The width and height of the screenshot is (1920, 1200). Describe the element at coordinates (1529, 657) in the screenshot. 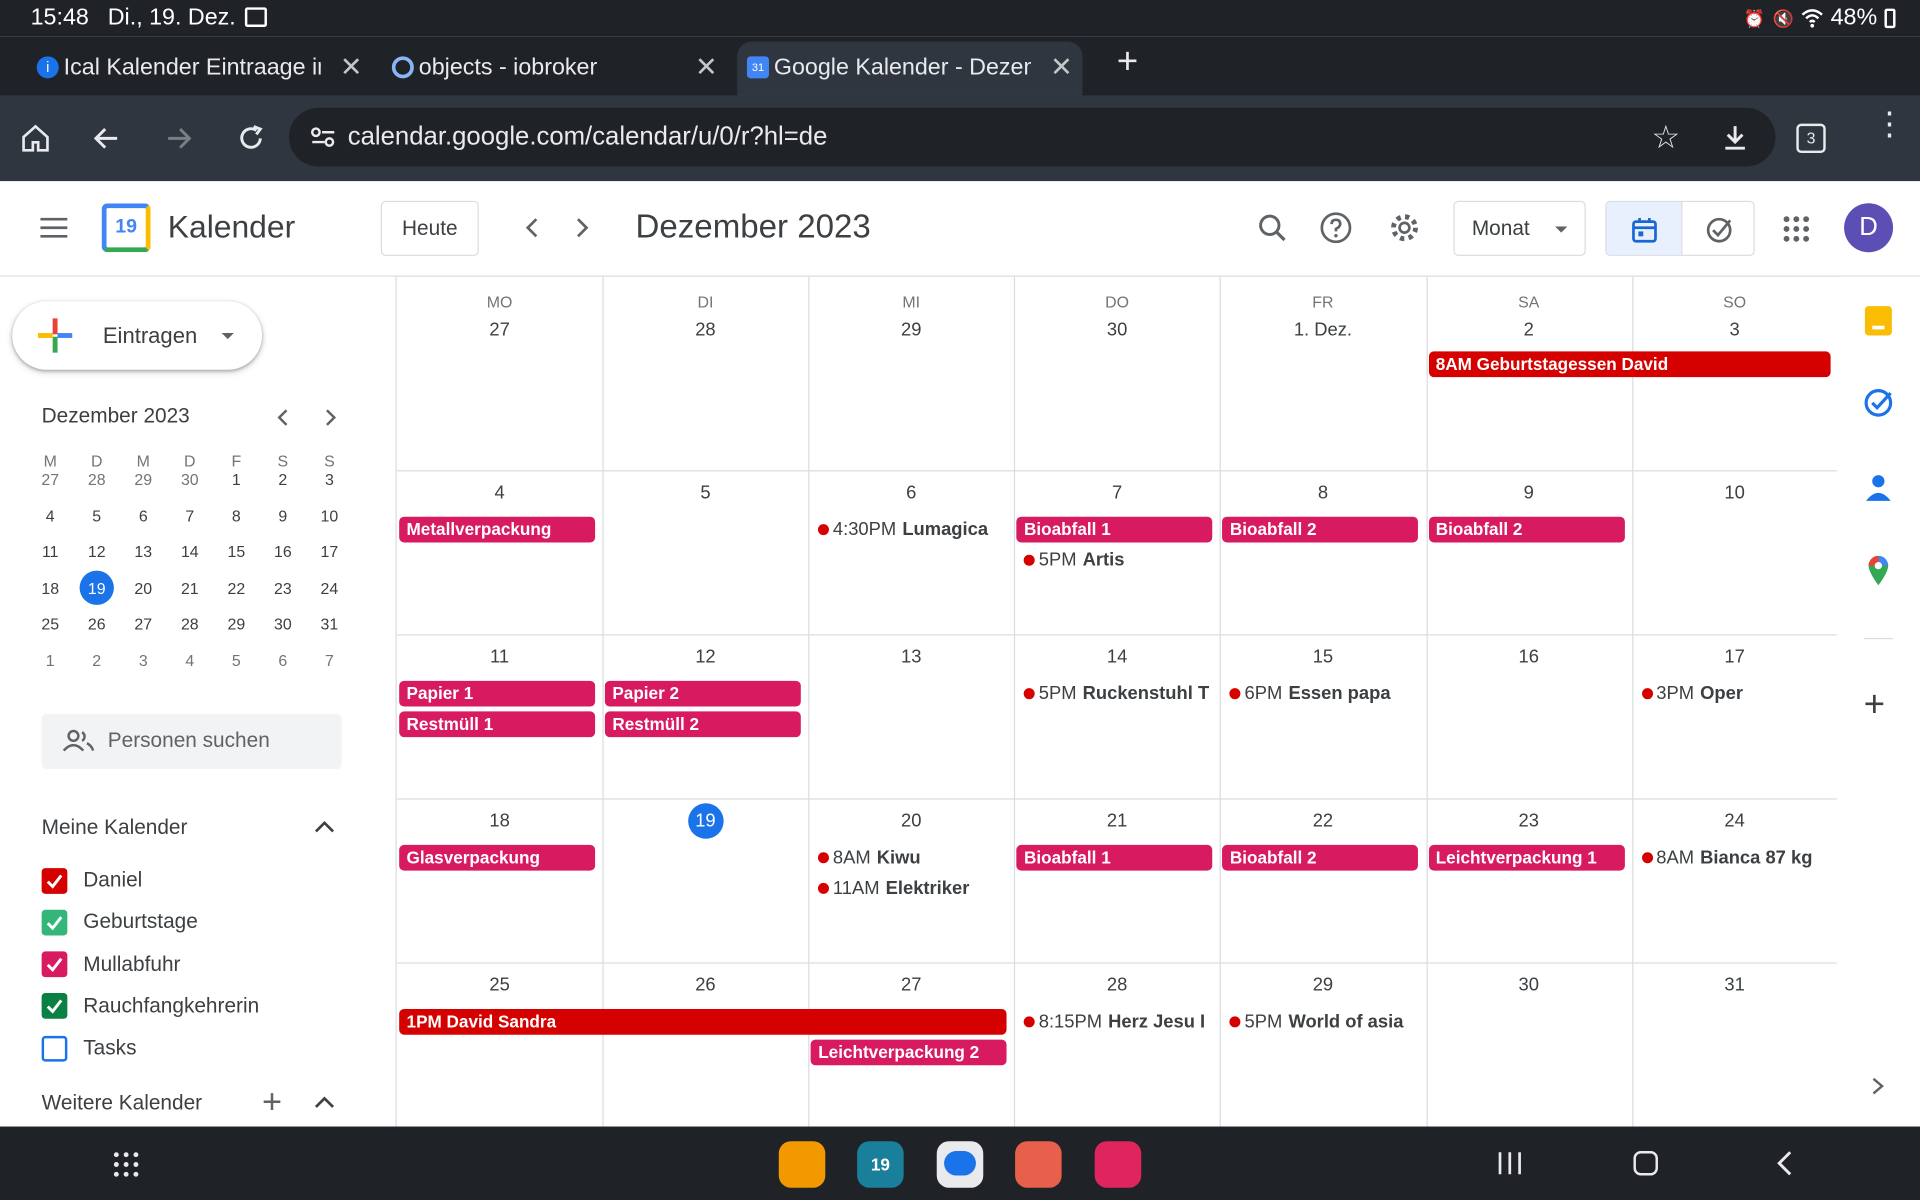

I see `day-number: 16` at that location.